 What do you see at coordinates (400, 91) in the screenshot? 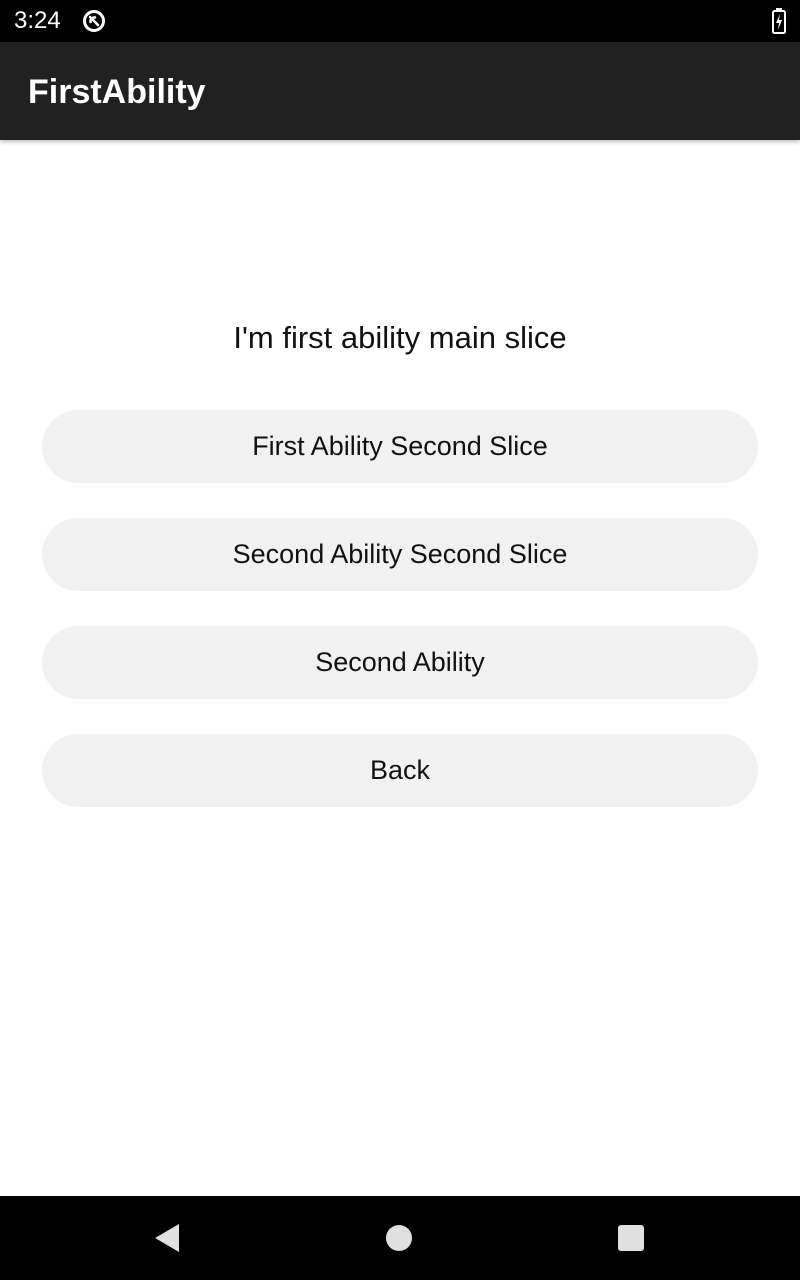
I see `app-bar: FirstAbility` at bounding box center [400, 91].